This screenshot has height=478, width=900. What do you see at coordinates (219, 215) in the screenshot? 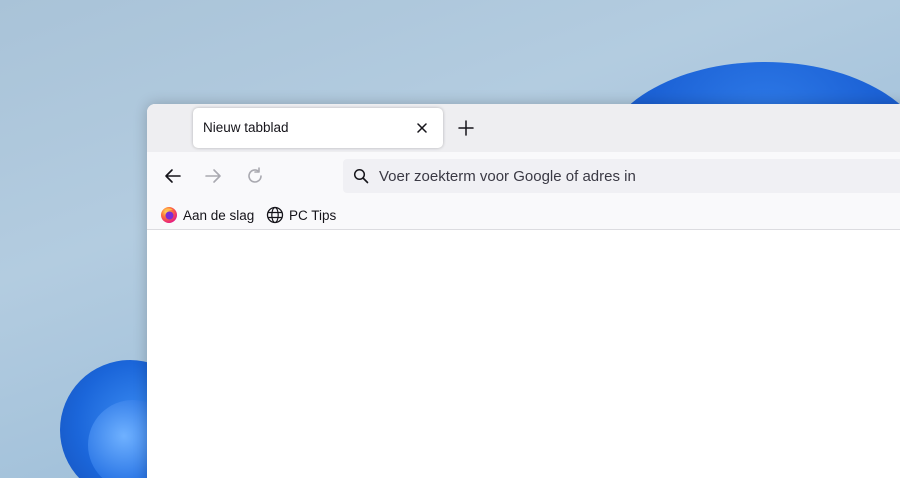
I see `bookmark-label: Aan de slag` at bounding box center [219, 215].